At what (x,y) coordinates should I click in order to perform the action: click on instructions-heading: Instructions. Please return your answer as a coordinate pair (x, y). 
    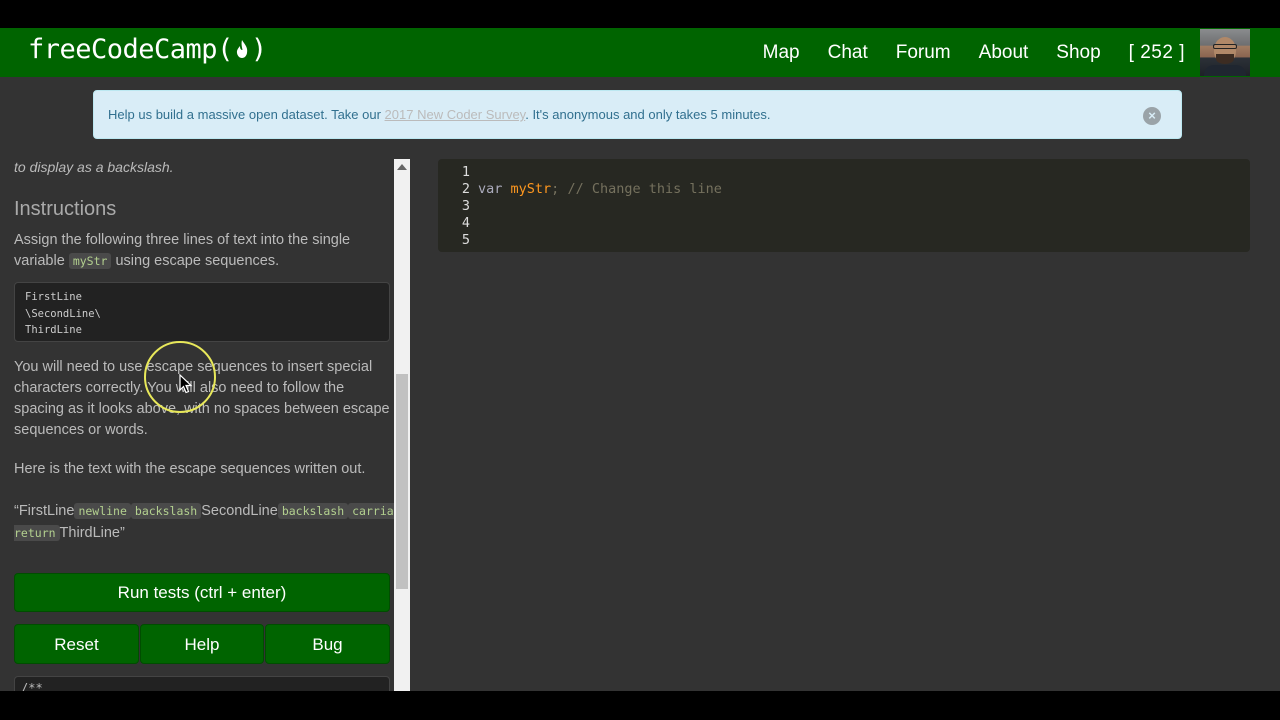
    Looking at the image, I should click on (65, 209).